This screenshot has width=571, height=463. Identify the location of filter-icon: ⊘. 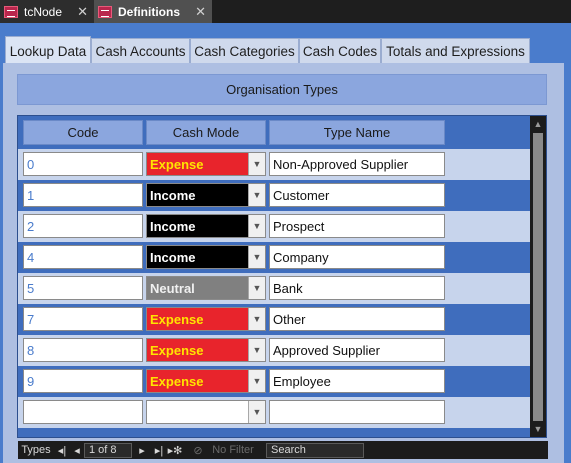
(198, 450).